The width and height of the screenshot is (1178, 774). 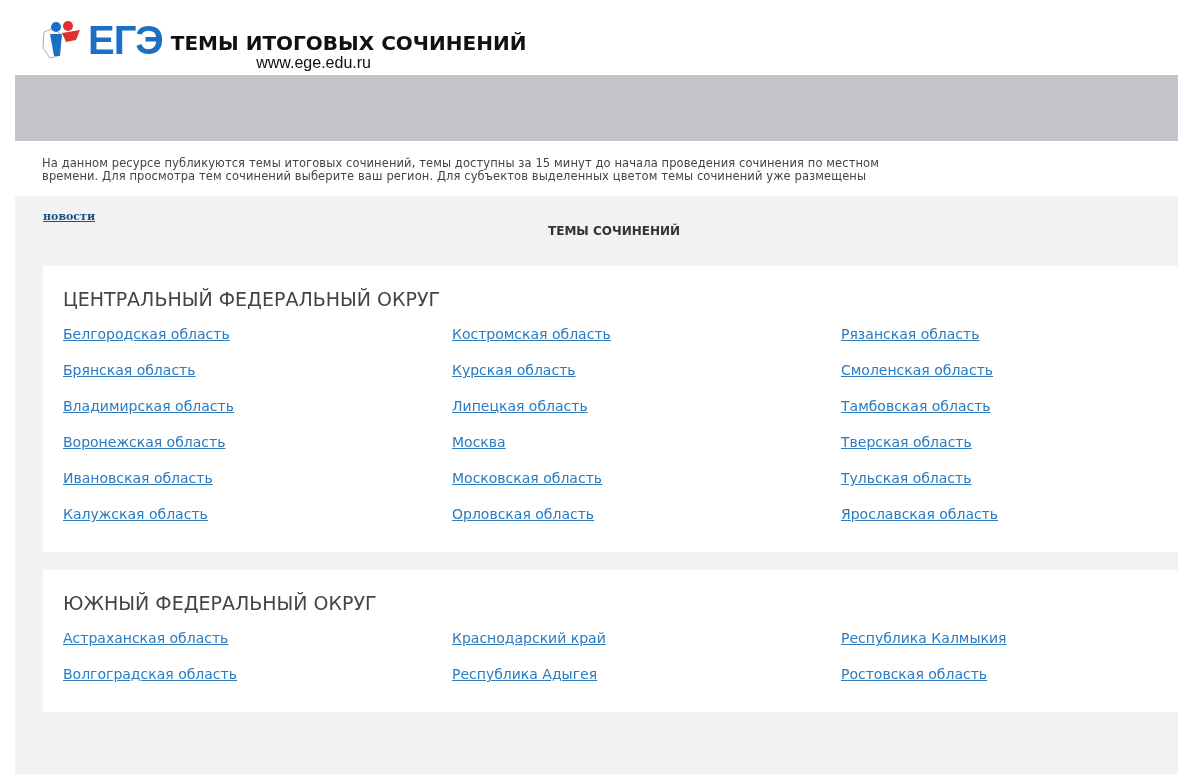 What do you see at coordinates (910, 340) in the screenshot?
I see `region-link: Рязанская область` at bounding box center [910, 340].